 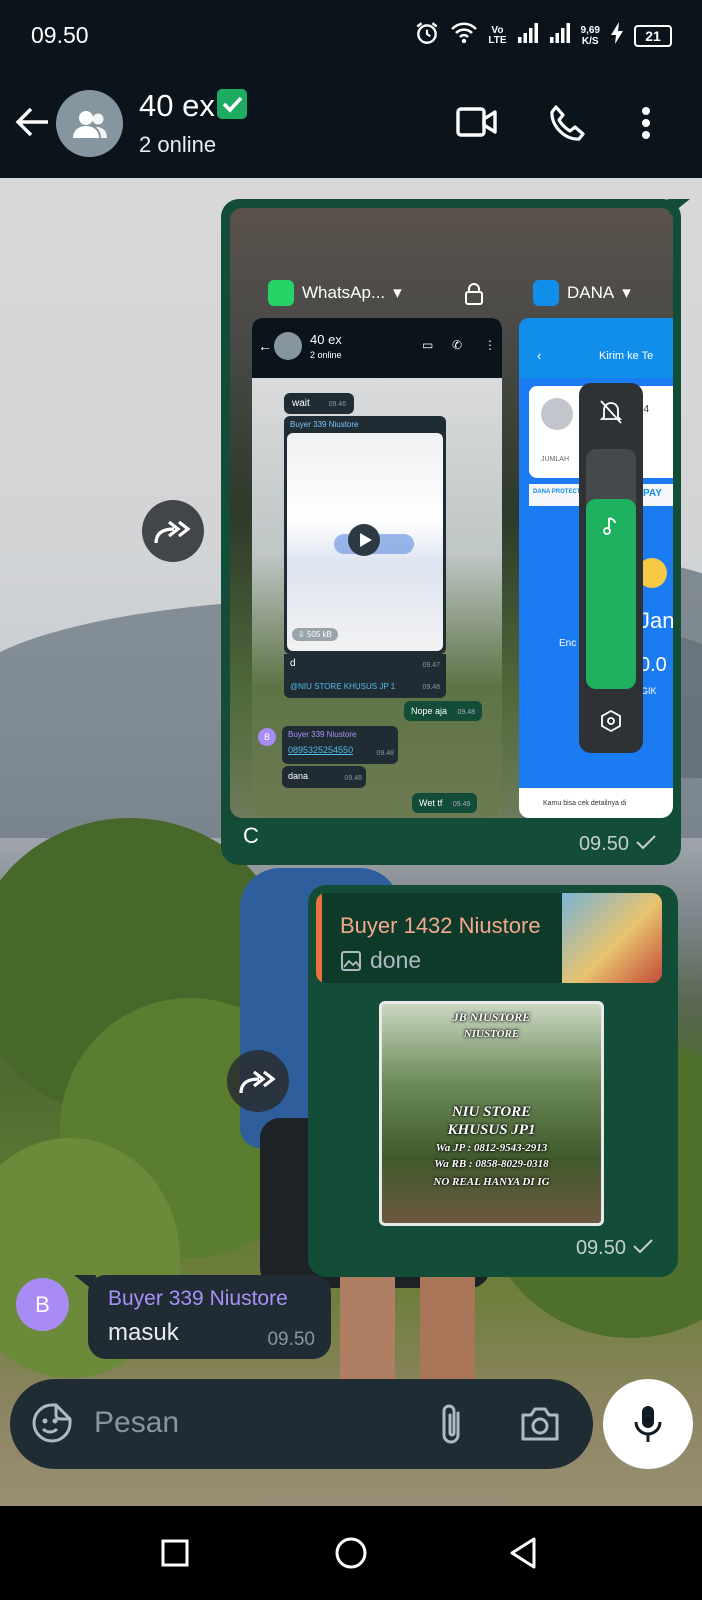 I want to click on recent-app-dana: DANA ▾, so click(x=582, y=293).